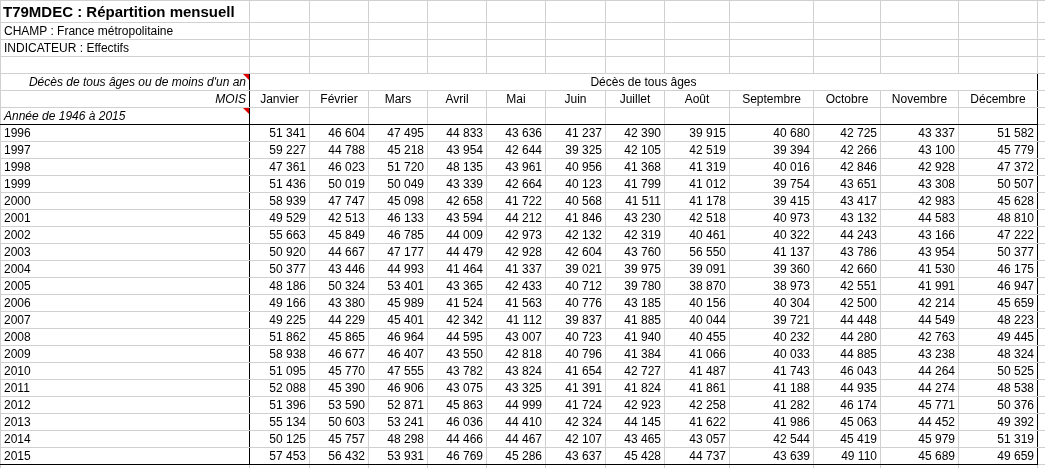 The width and height of the screenshot is (1045, 468). What do you see at coordinates (279, 388) in the screenshot?
I see `table-cell: 52 088` at bounding box center [279, 388].